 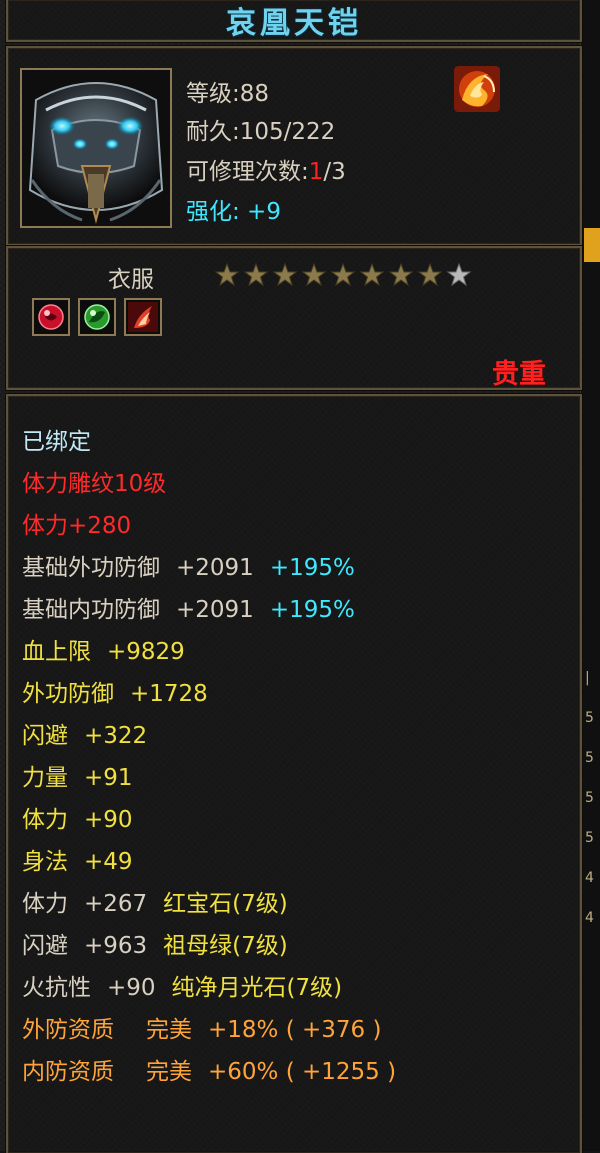 I want to click on star-rating, so click(x=343, y=275).